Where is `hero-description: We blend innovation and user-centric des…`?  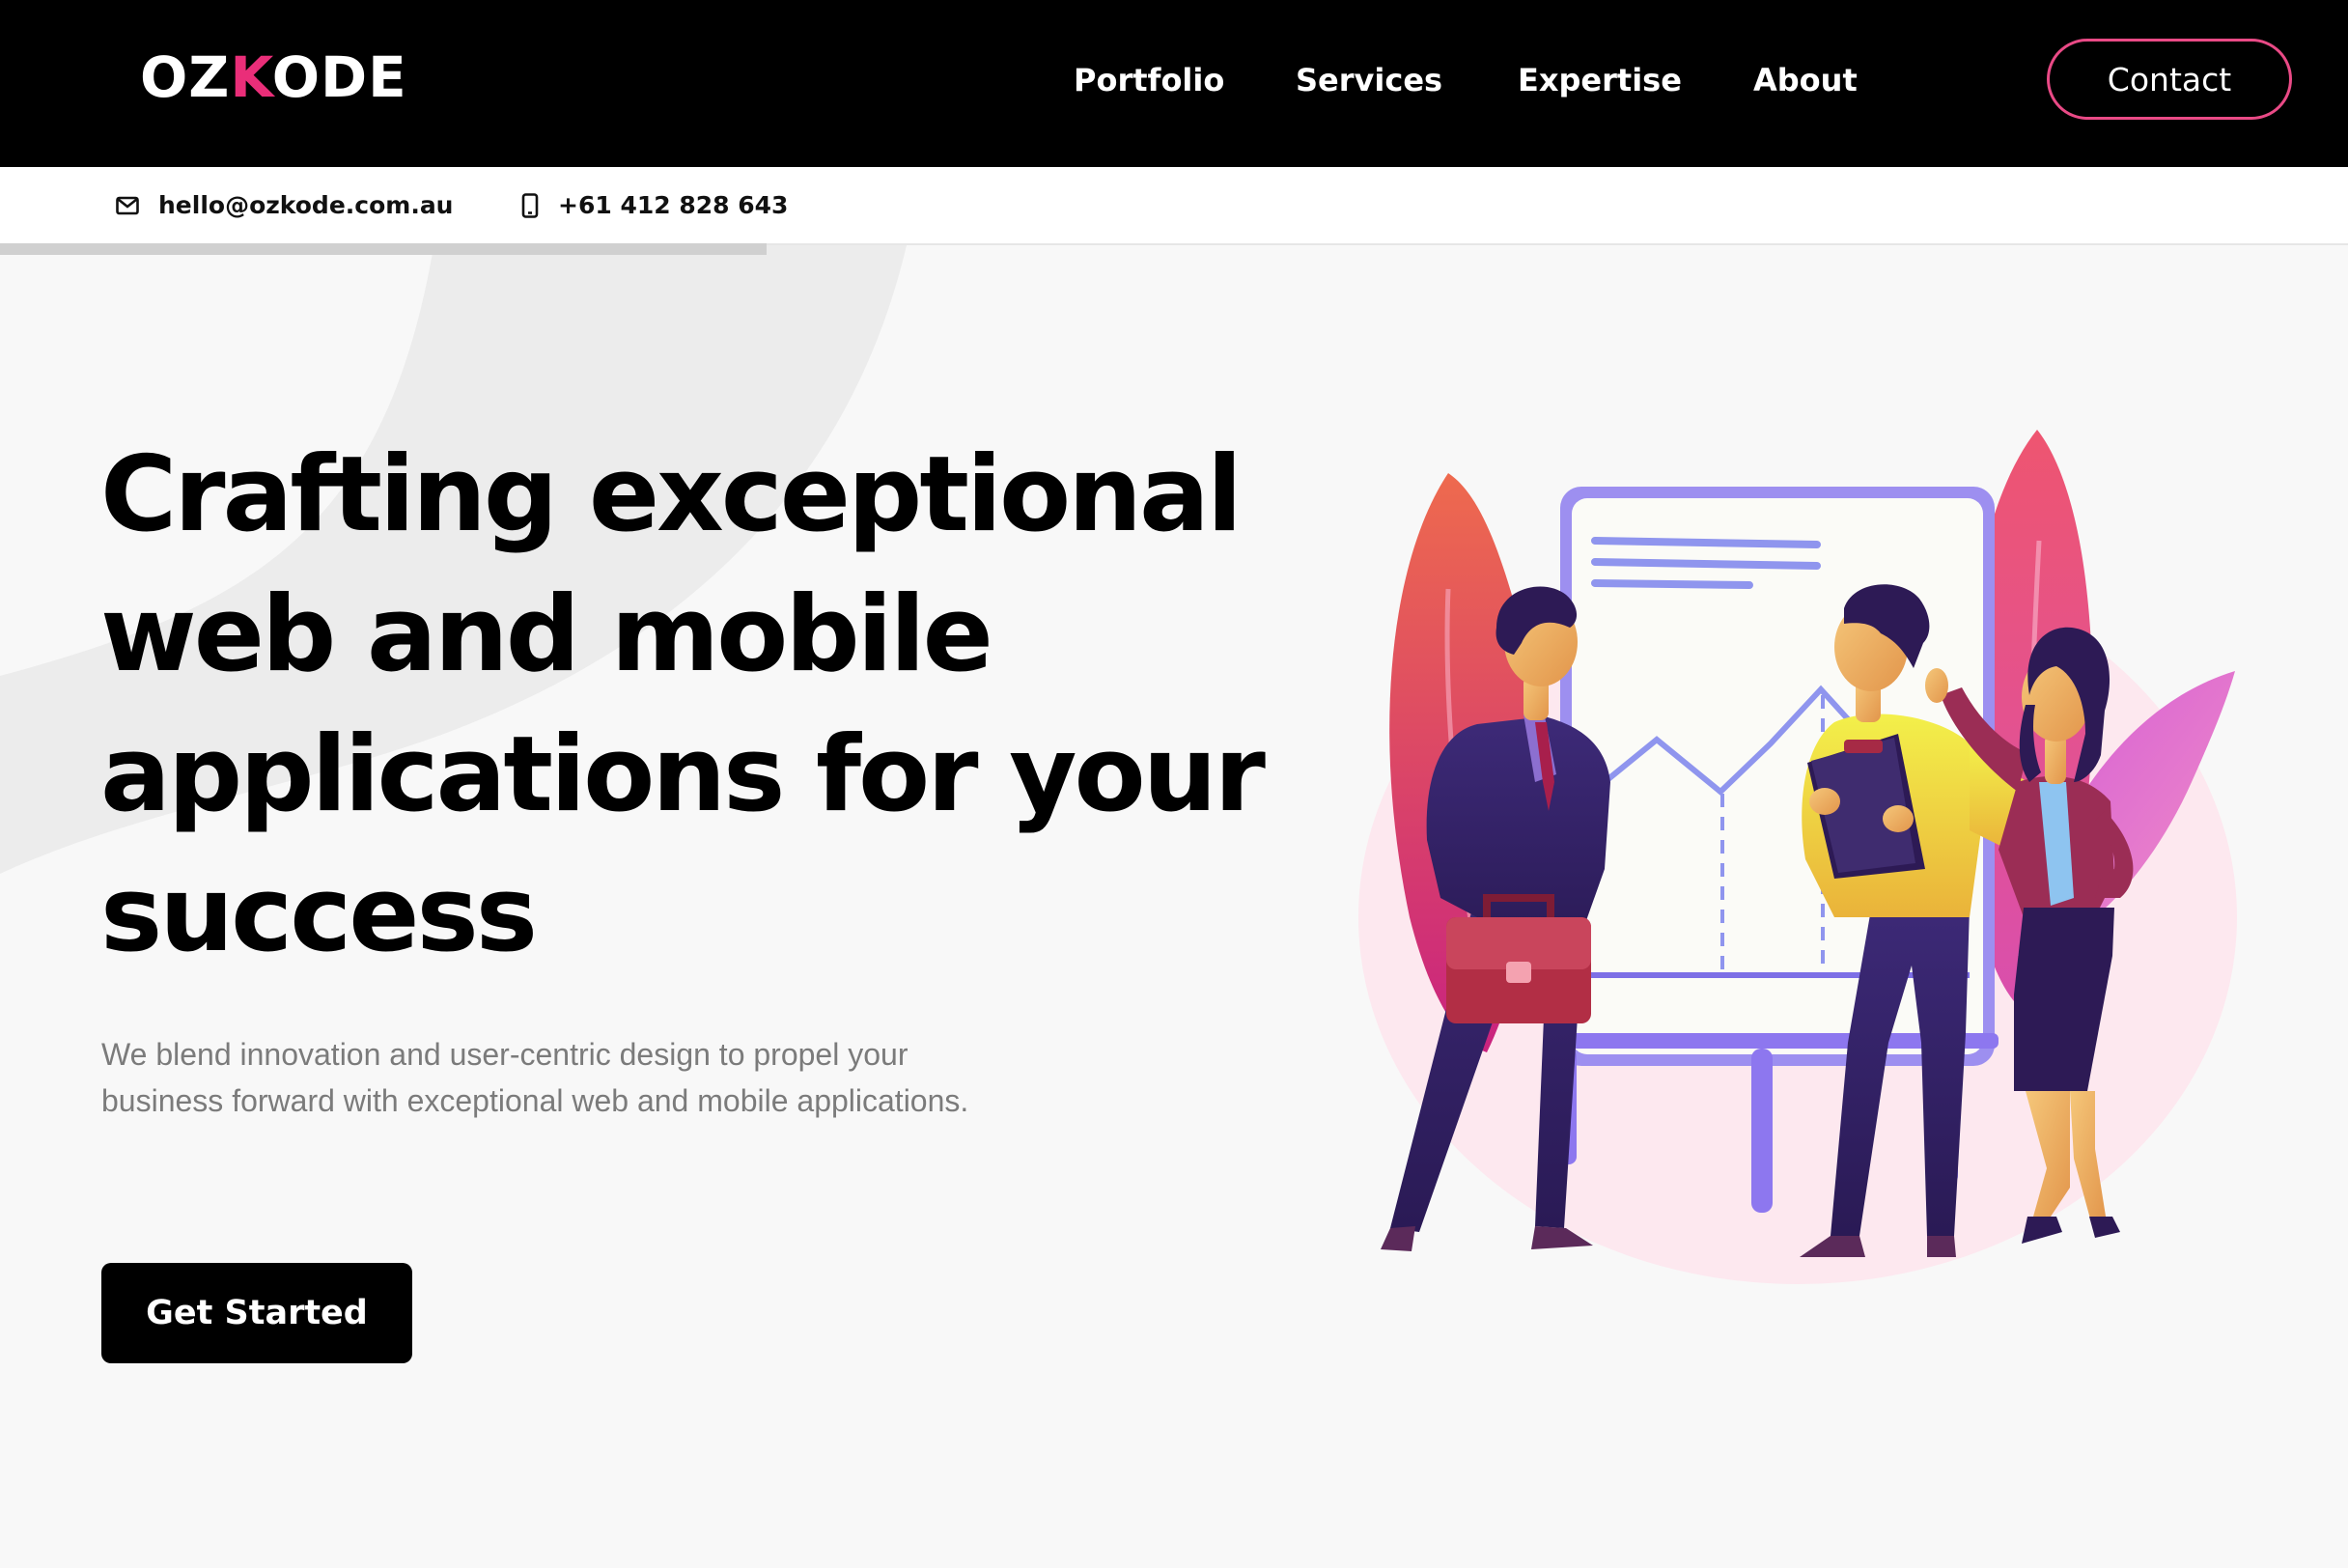
hero-description: We blend innovation and user-centric des… is located at coordinates (535, 1077).